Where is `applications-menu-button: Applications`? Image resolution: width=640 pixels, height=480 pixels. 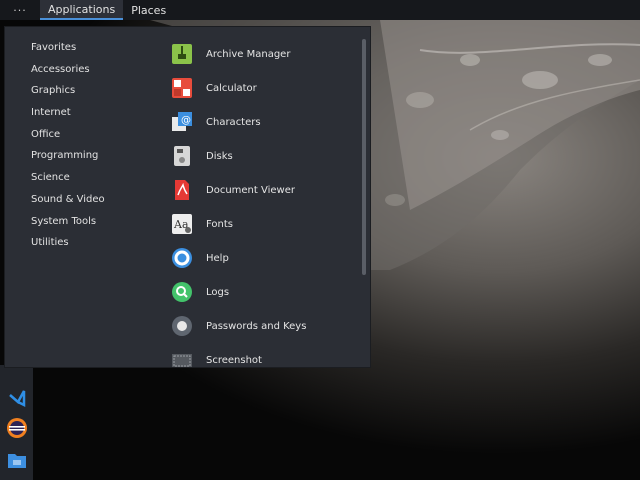
applications-menu-button: Applications is located at coordinates (82, 10).